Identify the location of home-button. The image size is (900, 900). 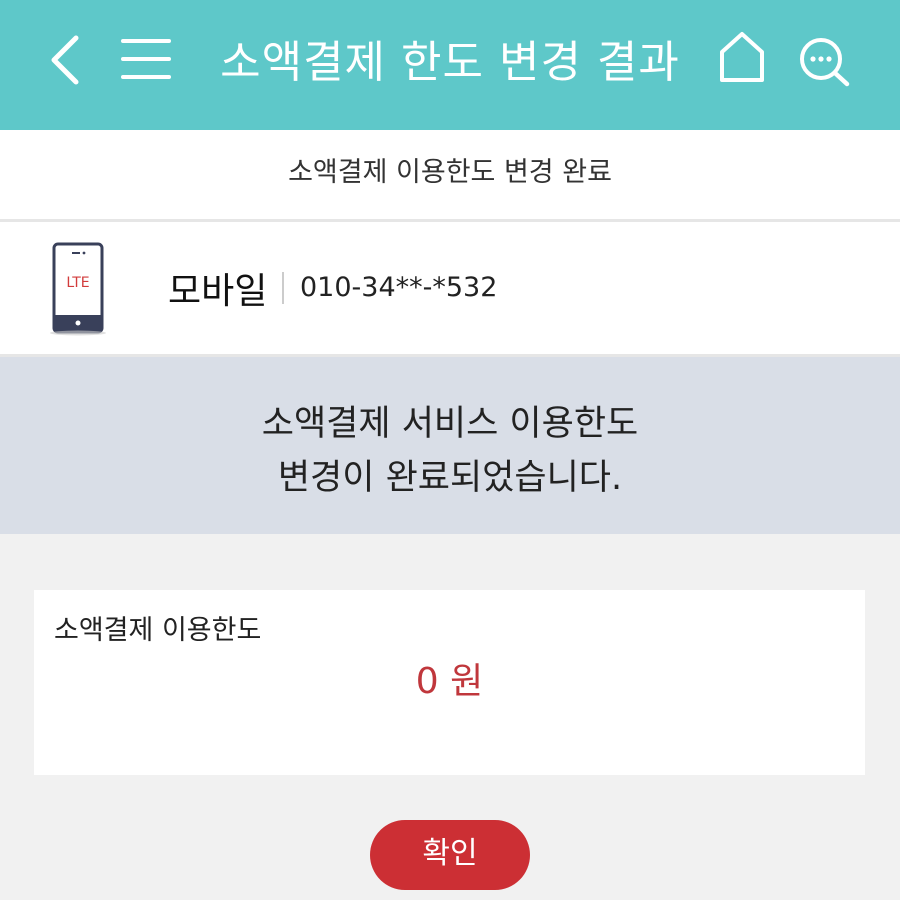
(742, 57).